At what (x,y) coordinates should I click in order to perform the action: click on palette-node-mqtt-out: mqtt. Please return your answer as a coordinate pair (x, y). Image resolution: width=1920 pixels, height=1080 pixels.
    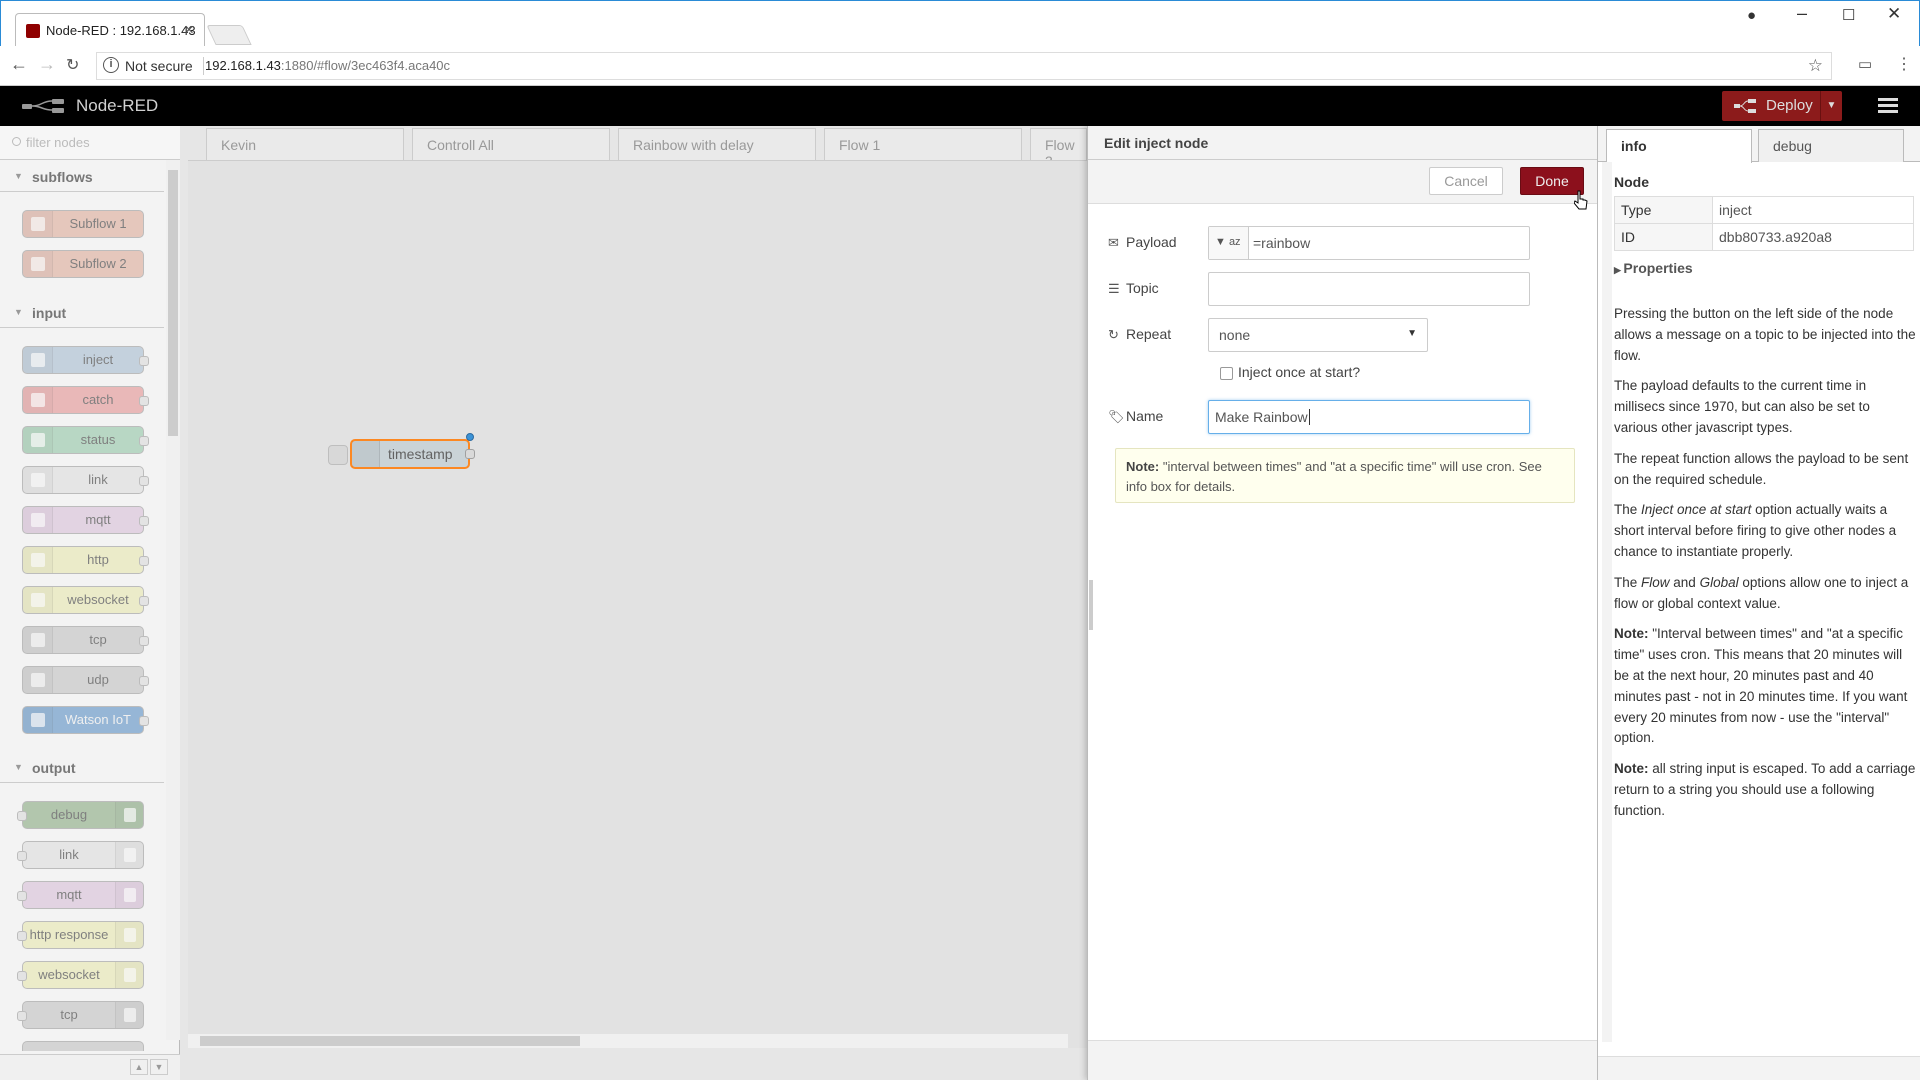
    Looking at the image, I should click on (80, 895).